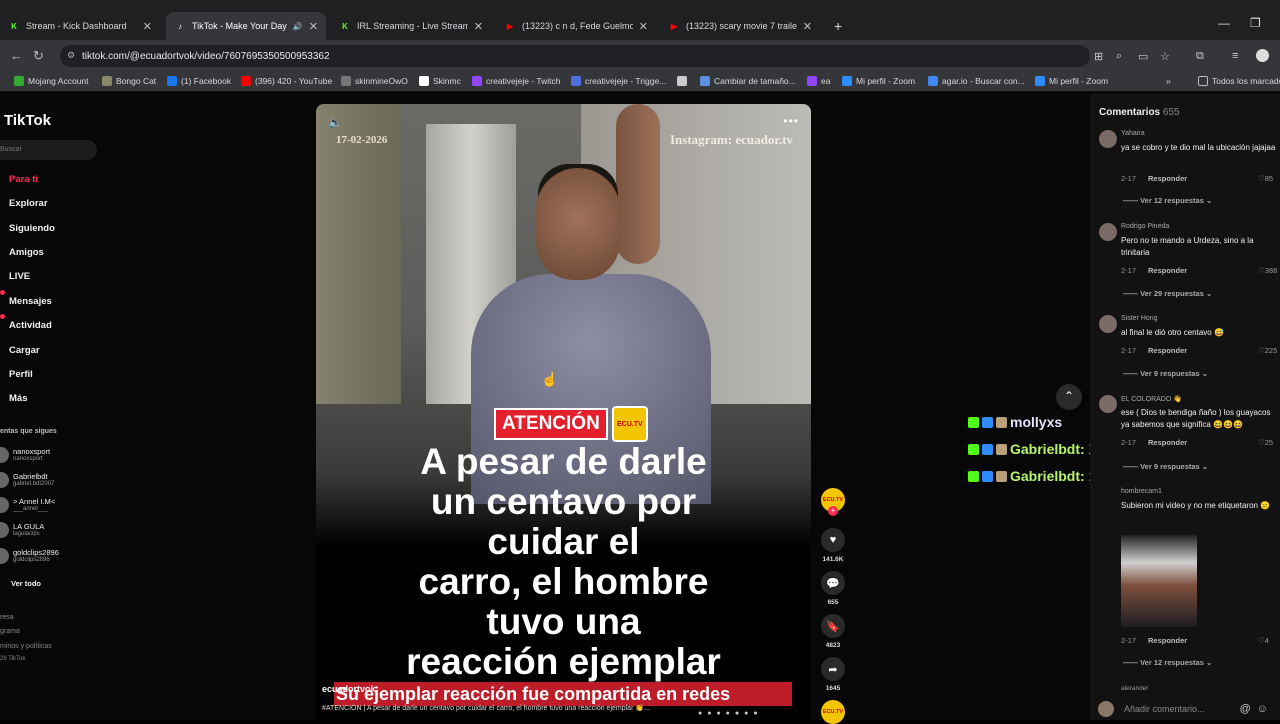 The image size is (1280, 724). Describe the element at coordinates (19, 276) in the screenshot. I see `sidebar-item: LIVE` at that location.